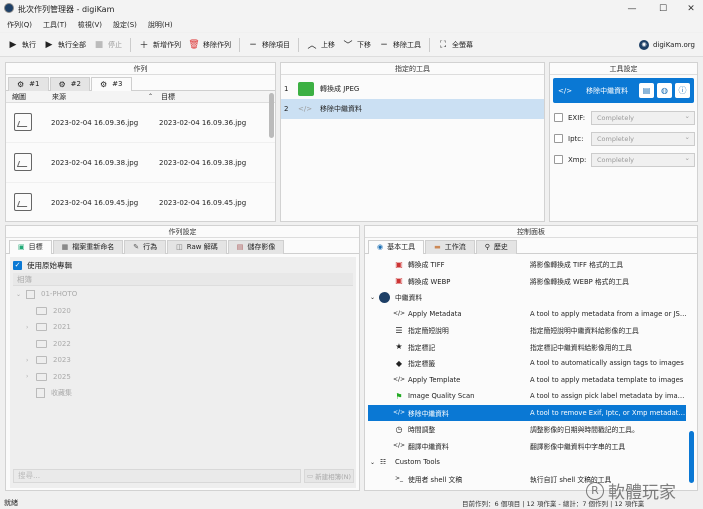 Image resolution: width=703 pixels, height=509 pixels. Describe the element at coordinates (261, 247) in the screenshot. I see `tab-label: 儲存影像` at that location.